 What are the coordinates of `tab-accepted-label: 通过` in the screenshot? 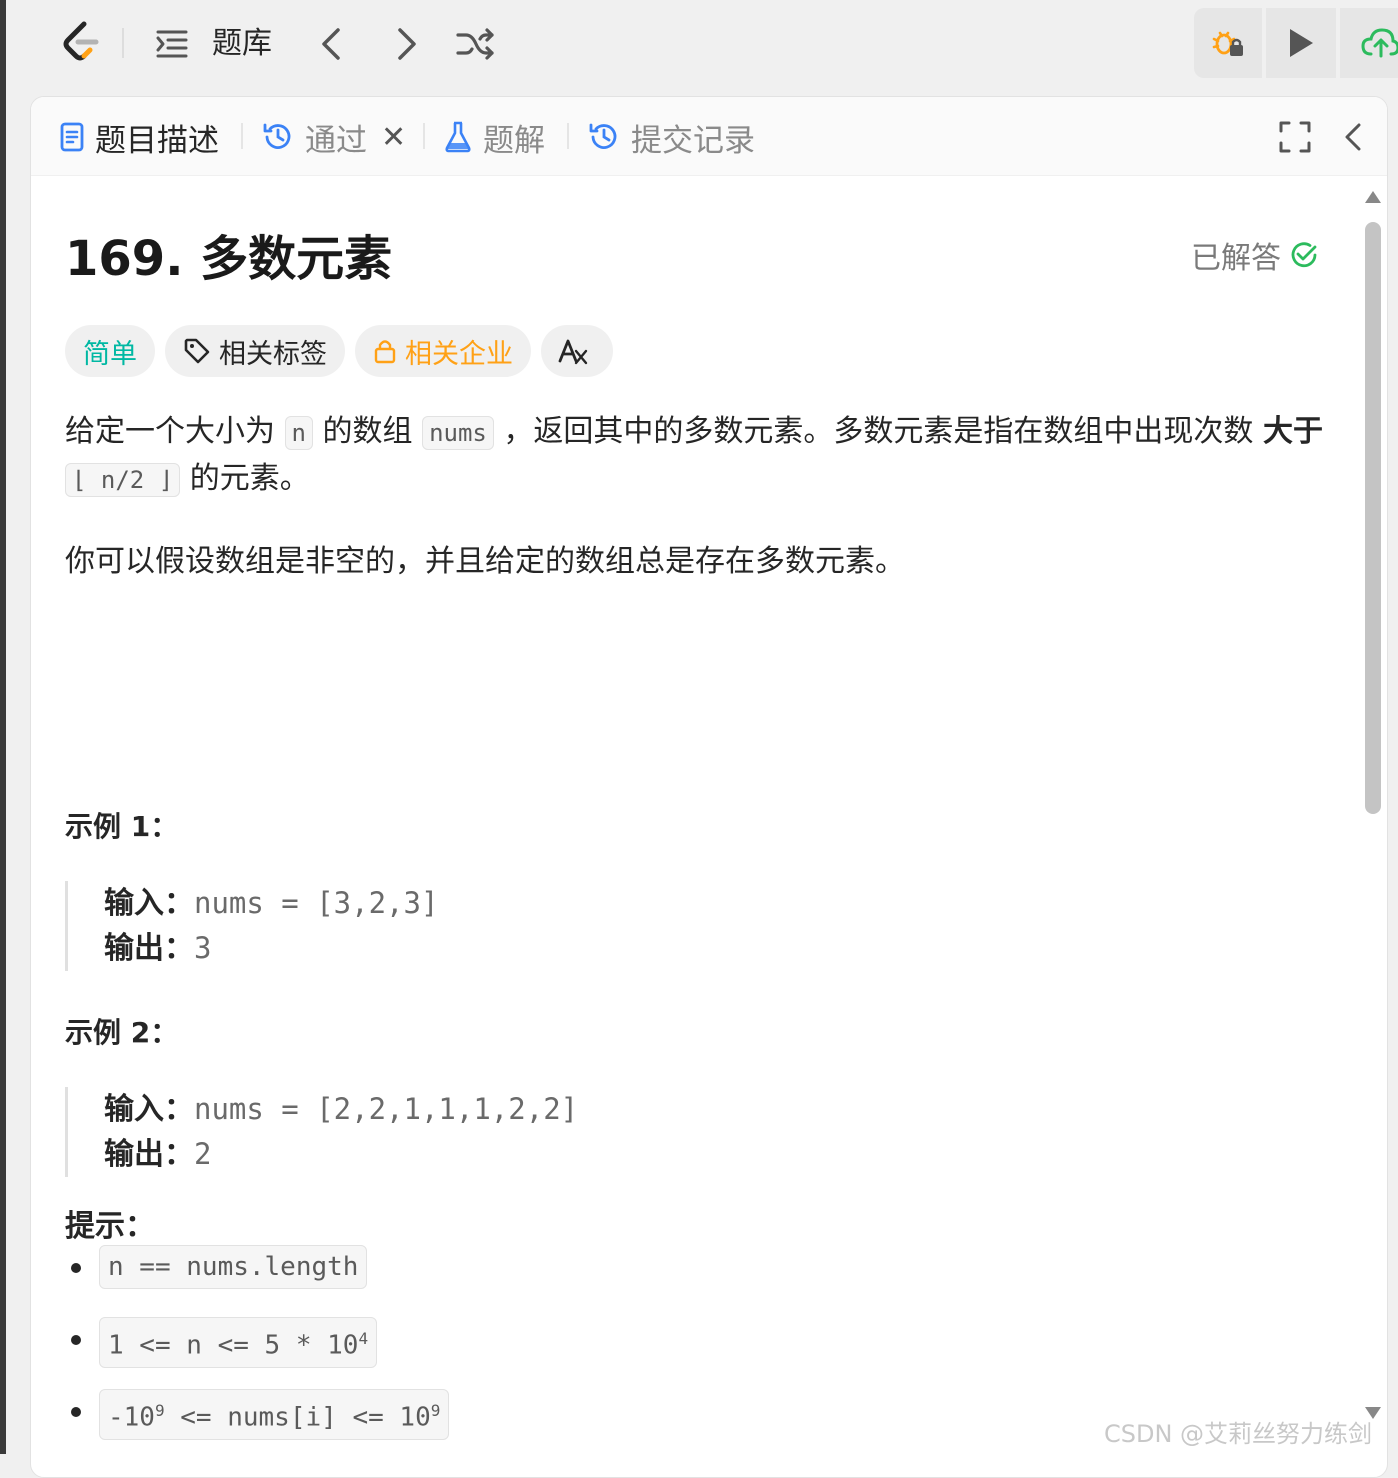 It's located at (336, 140).